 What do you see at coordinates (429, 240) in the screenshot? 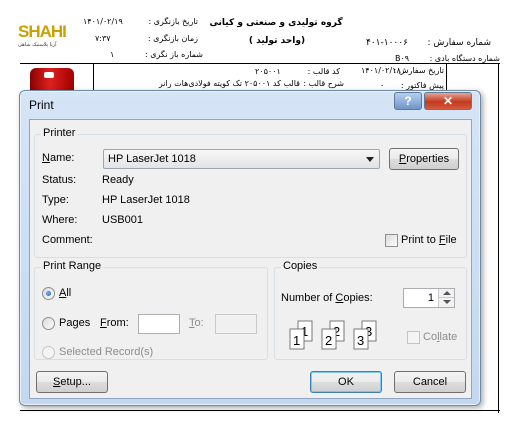
I see `print-to-file-label: Print to File` at bounding box center [429, 240].